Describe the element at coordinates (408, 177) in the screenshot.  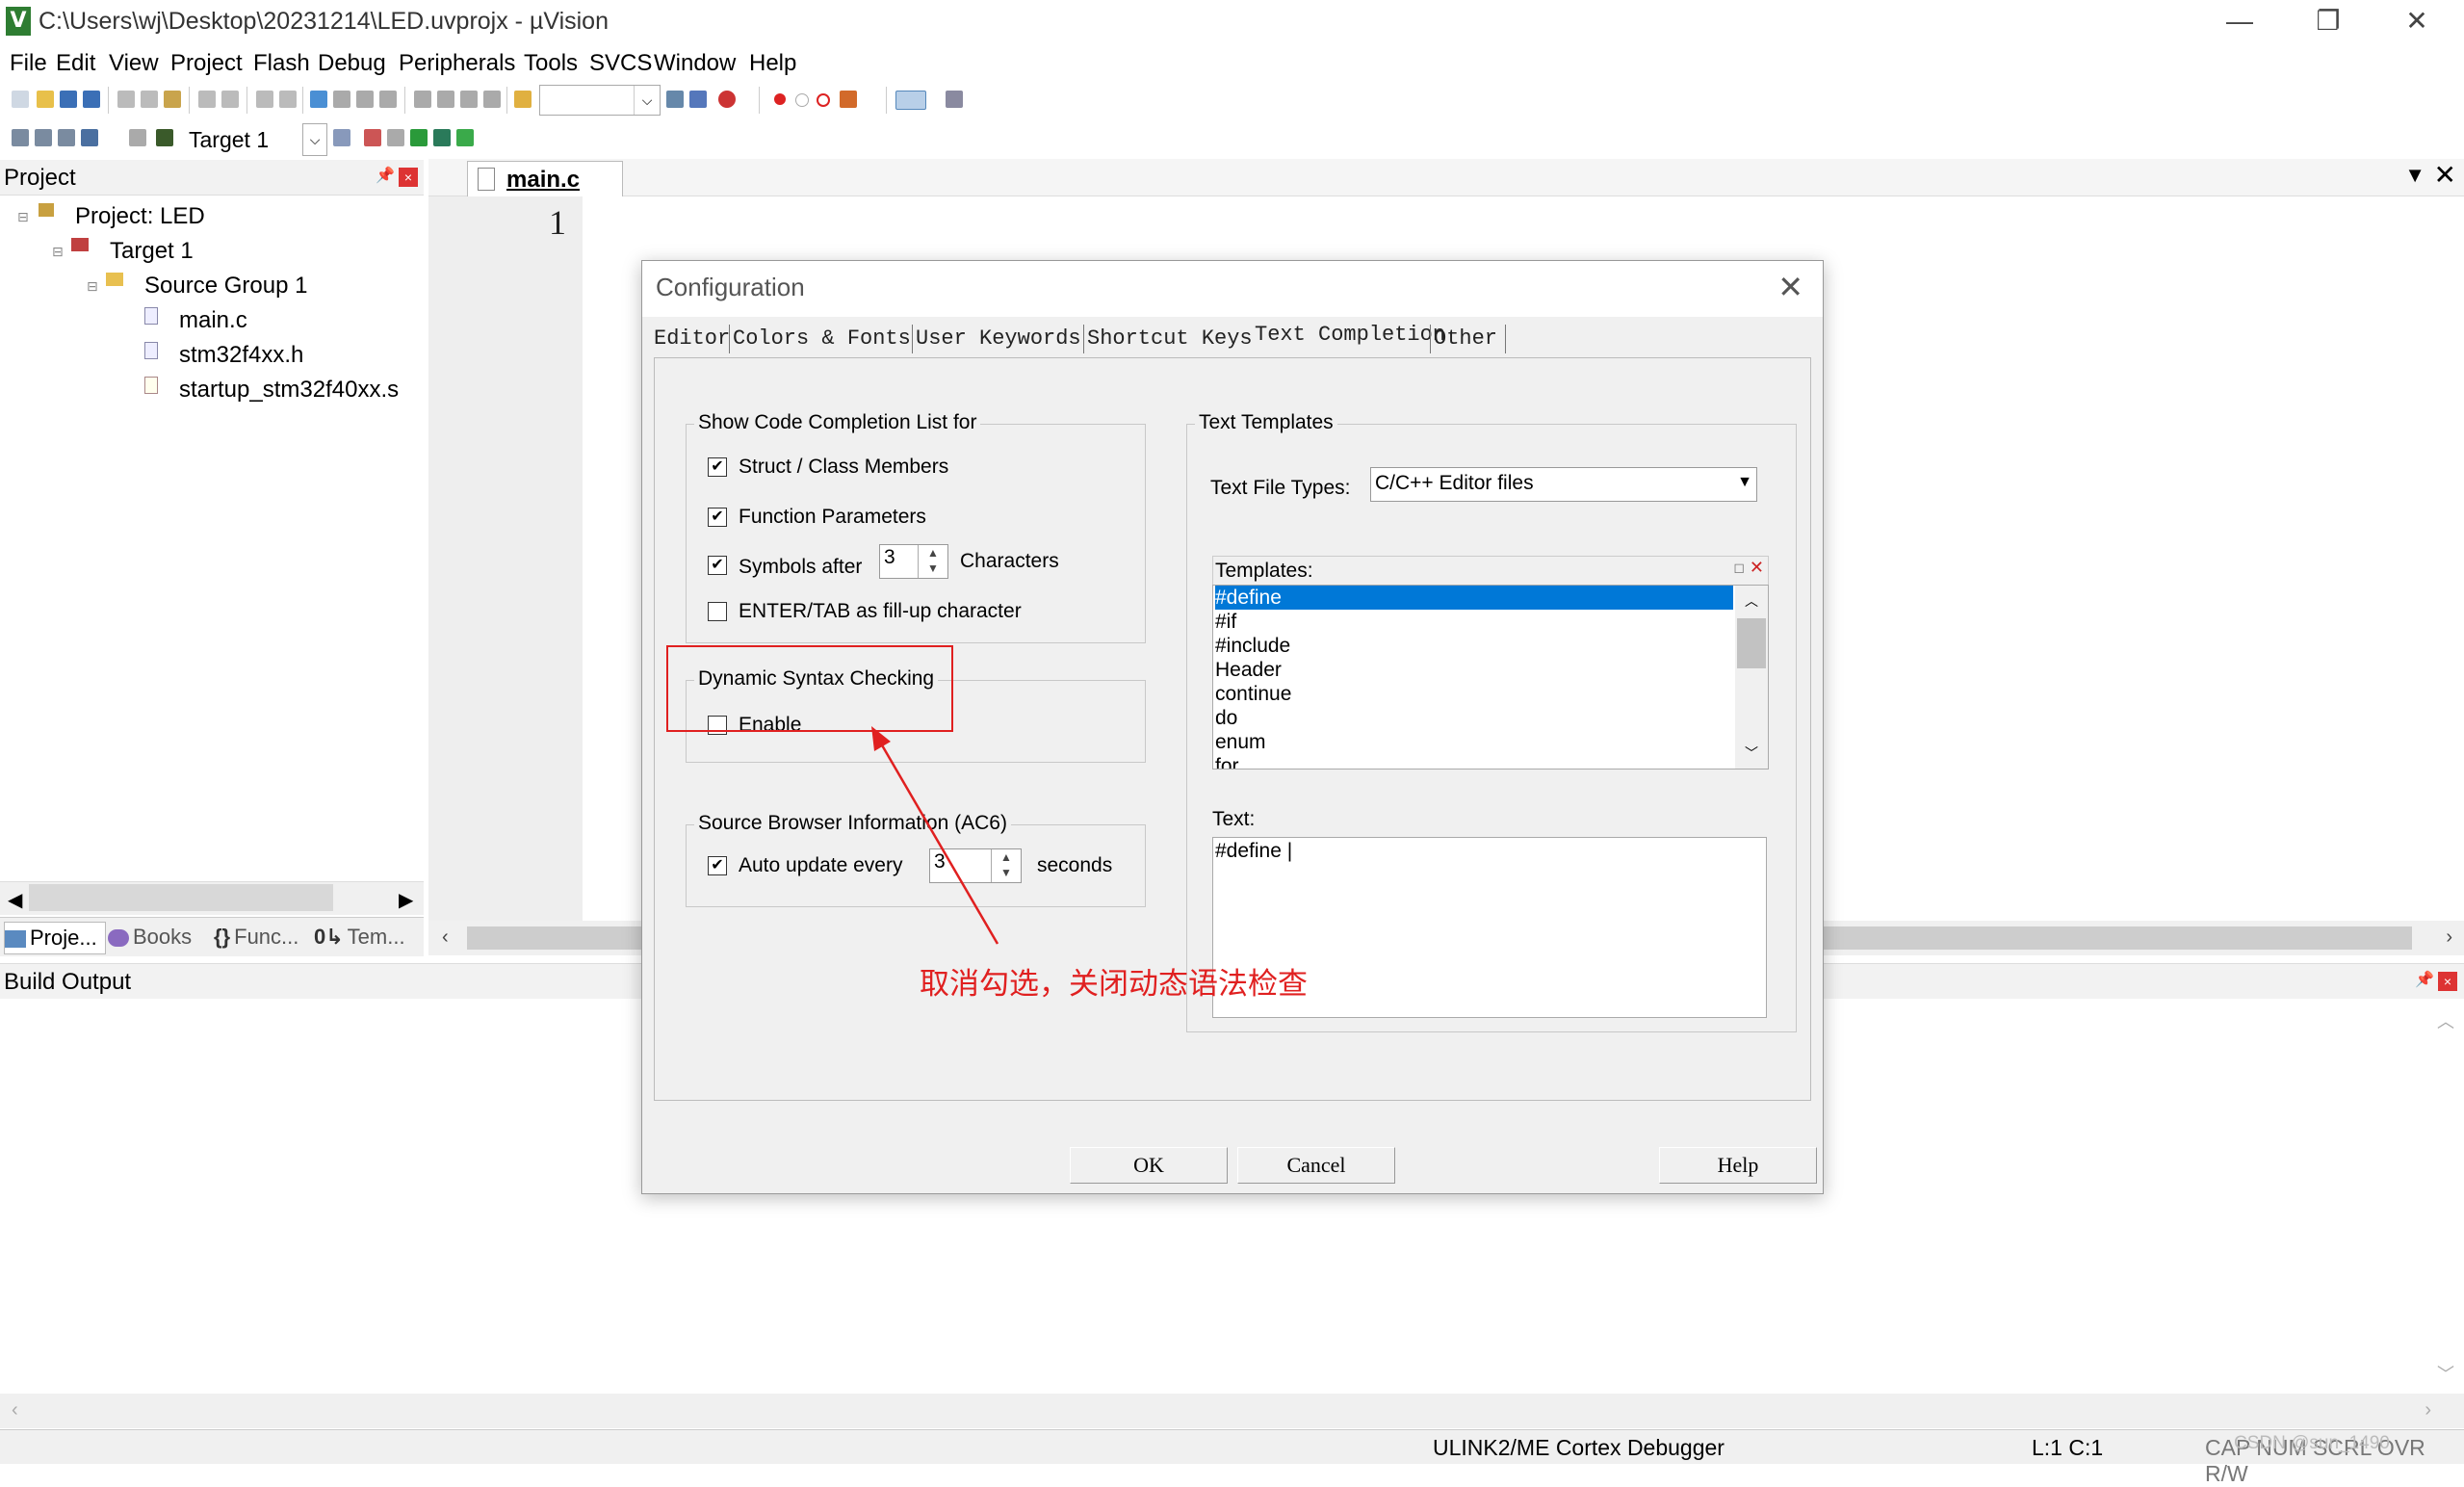
I see `close-panel-icon: ×` at that location.